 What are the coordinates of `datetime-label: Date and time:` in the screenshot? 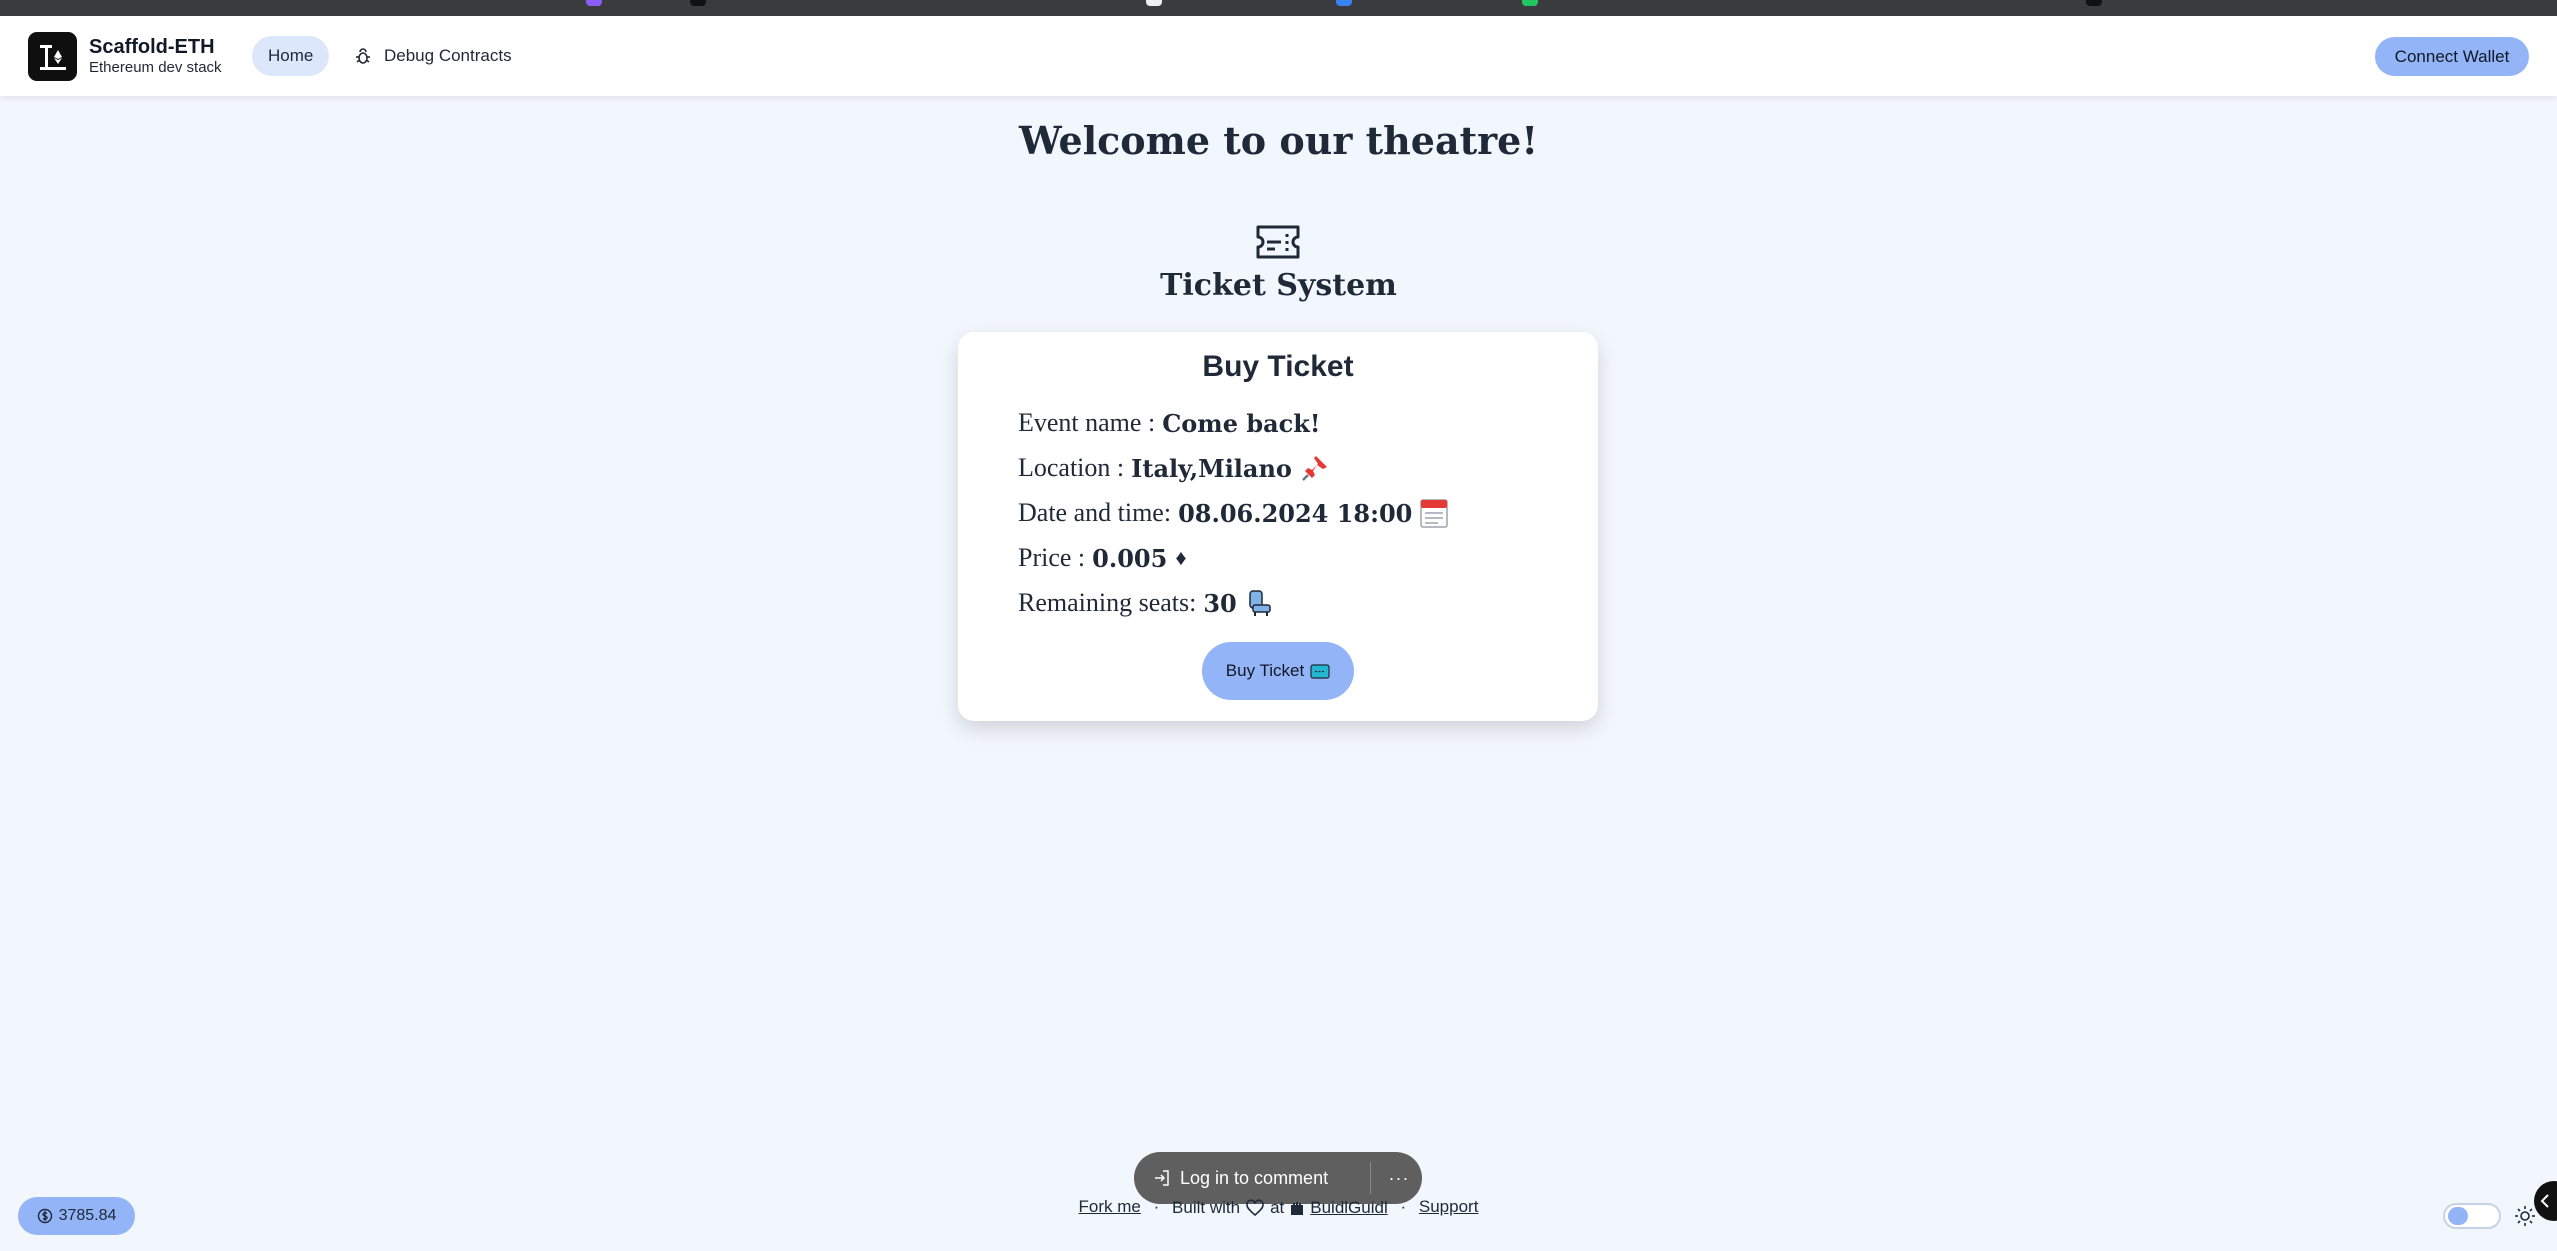 It's located at (1095, 512).